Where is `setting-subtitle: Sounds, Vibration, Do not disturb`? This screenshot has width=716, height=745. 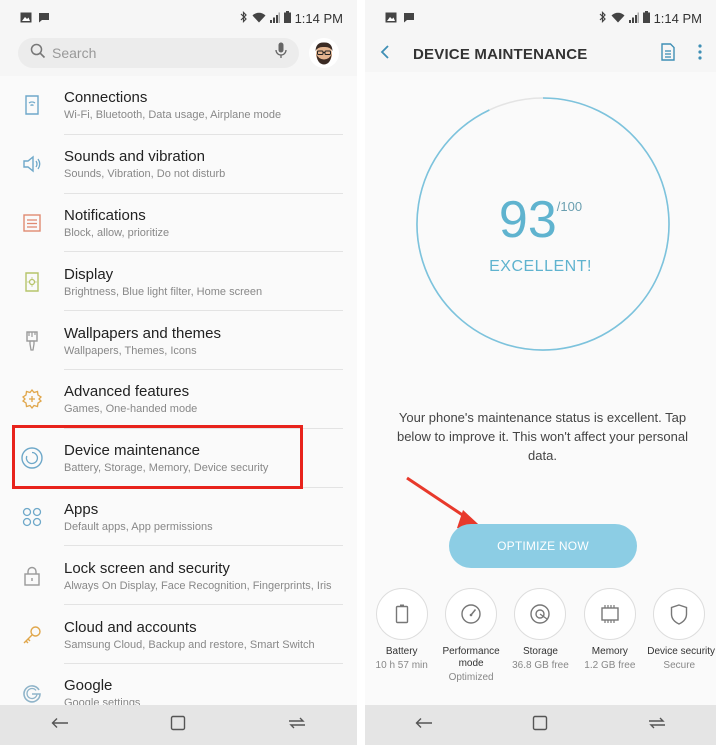 setting-subtitle: Sounds, Vibration, Do not disturb is located at coordinates (145, 174).